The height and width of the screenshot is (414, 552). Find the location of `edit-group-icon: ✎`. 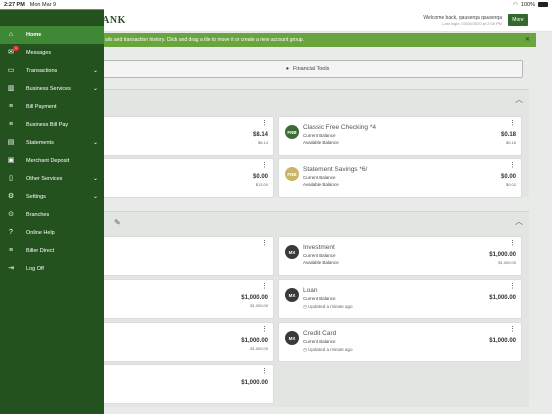

edit-group-icon: ✎ is located at coordinates (117, 222).